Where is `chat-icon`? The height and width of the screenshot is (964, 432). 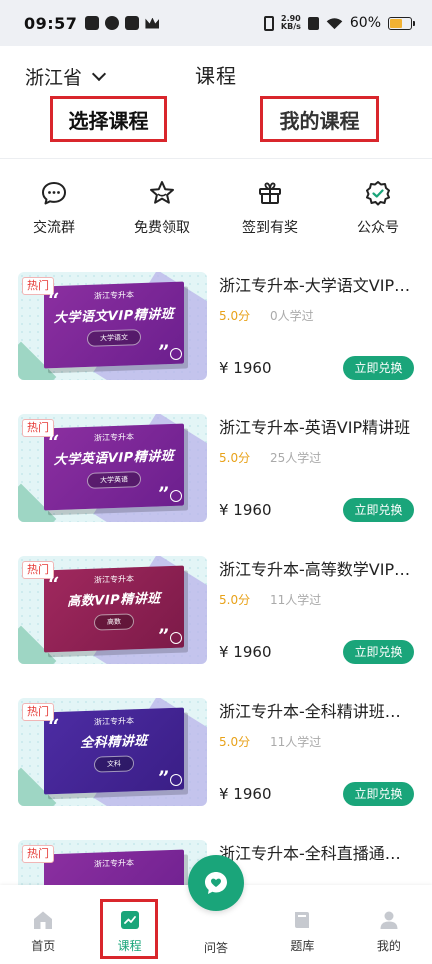 chat-icon is located at coordinates (54, 193).